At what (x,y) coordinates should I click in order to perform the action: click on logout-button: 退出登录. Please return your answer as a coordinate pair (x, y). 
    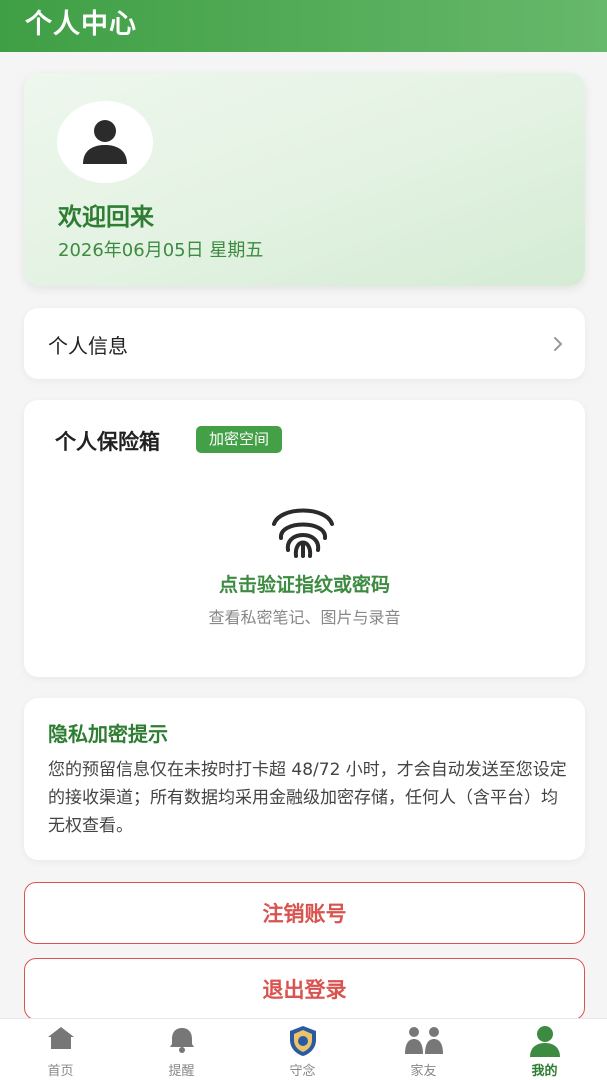
    Looking at the image, I should click on (304, 989).